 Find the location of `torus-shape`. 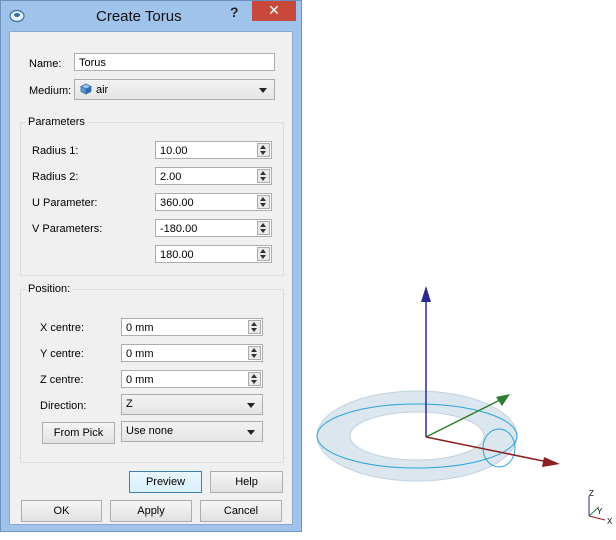

torus-shape is located at coordinates (417, 436).